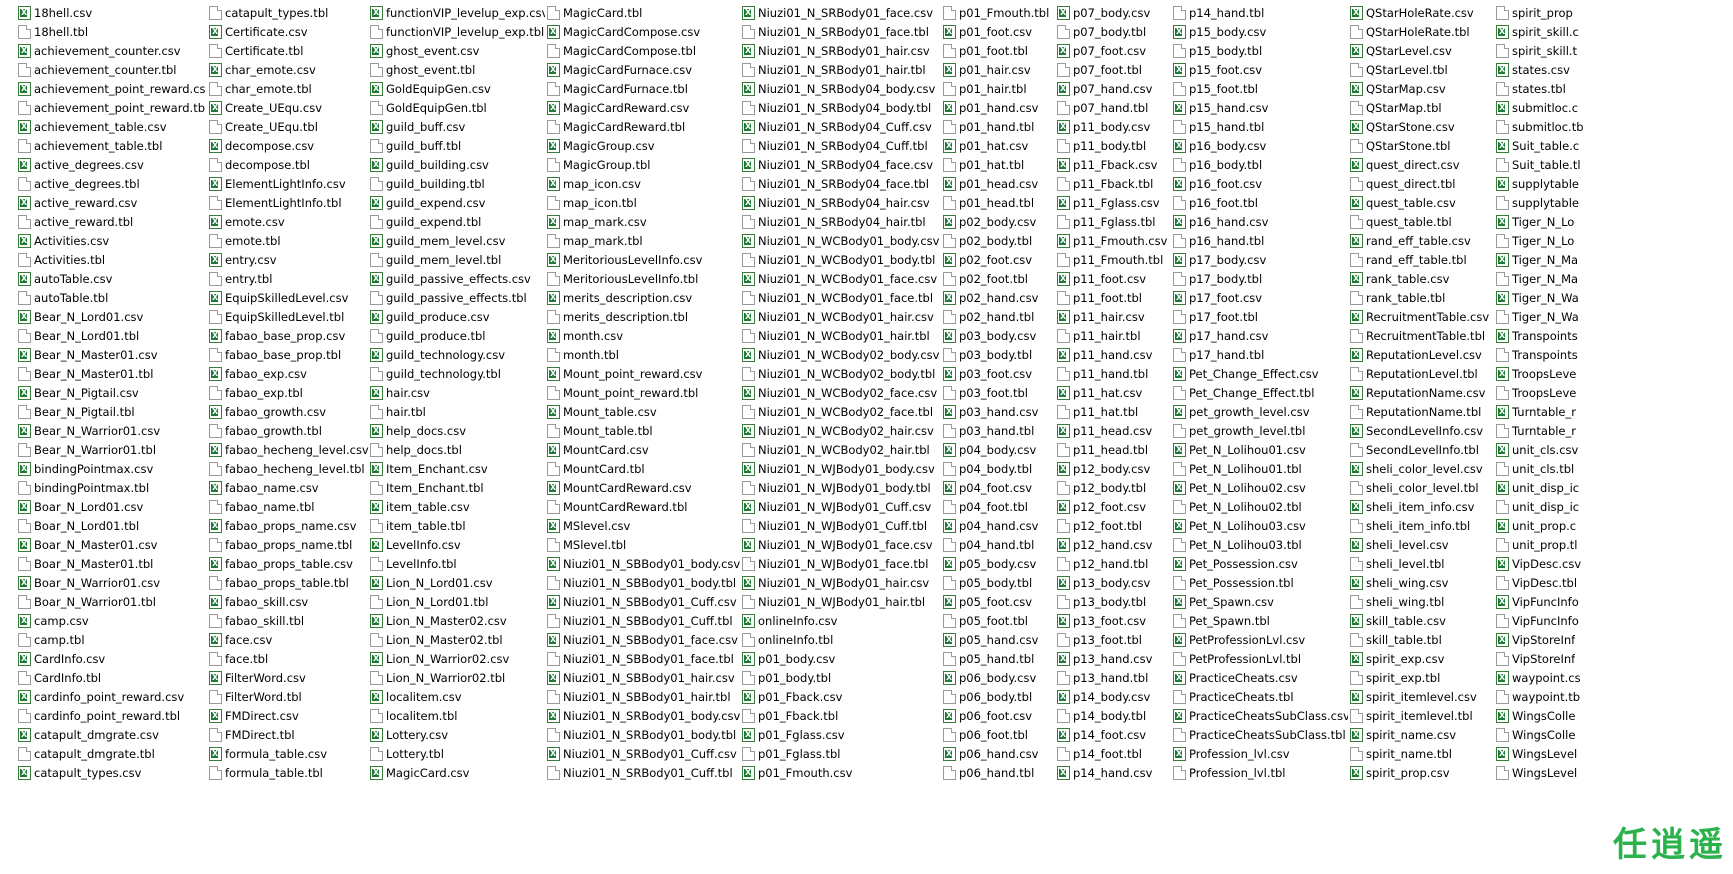 Image resolution: width=1733 pixels, height=874 pixels. I want to click on file-item: guild_buff.csv, so click(457, 126).